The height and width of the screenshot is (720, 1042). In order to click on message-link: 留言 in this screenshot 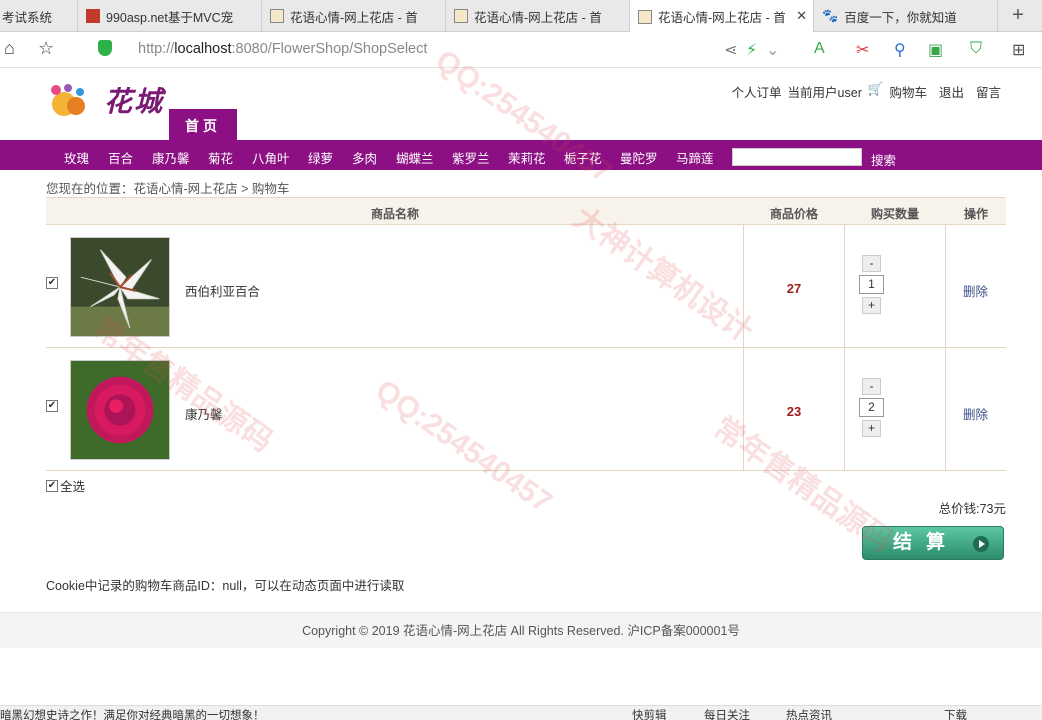, I will do `click(988, 91)`.